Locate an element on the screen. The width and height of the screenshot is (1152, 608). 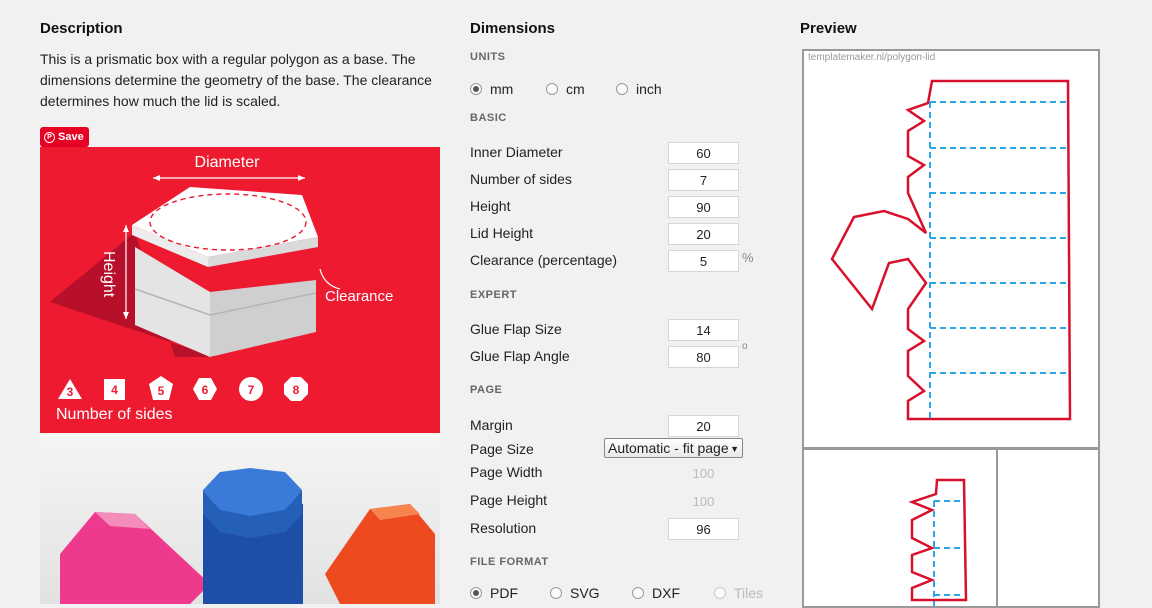
unit-option-inch: inch is located at coordinates (639, 89).